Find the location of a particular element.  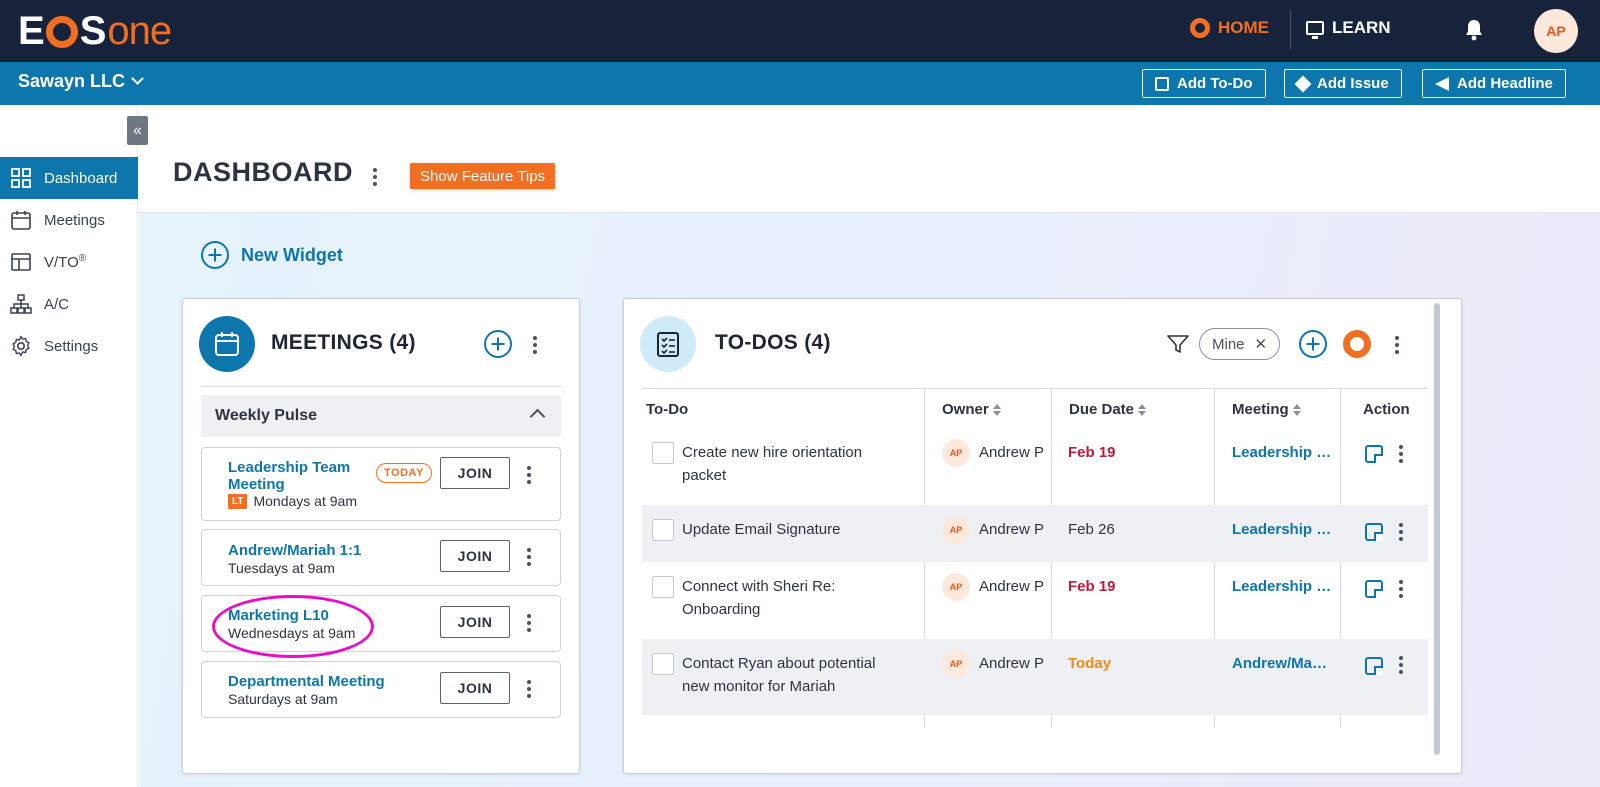

todo-text-line2: new monitor for Mariah is located at coordinates (759, 686).